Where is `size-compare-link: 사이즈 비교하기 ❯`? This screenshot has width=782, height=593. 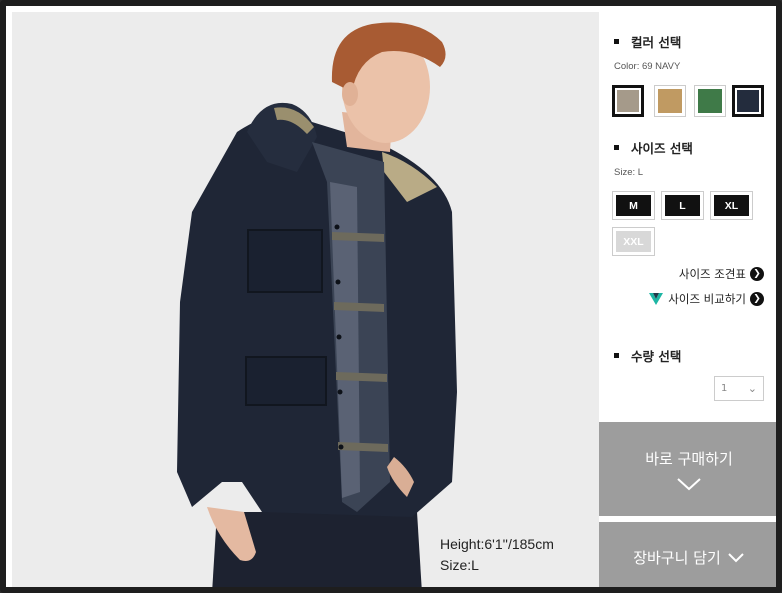 size-compare-link: 사이즈 비교하기 ❯ is located at coordinates (706, 299).